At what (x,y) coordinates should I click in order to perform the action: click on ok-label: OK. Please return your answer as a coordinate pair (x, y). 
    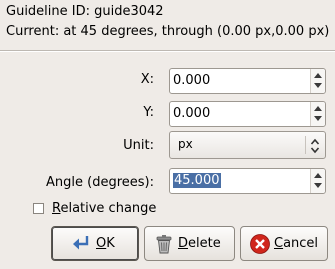
    Looking at the image, I should click on (105, 243).